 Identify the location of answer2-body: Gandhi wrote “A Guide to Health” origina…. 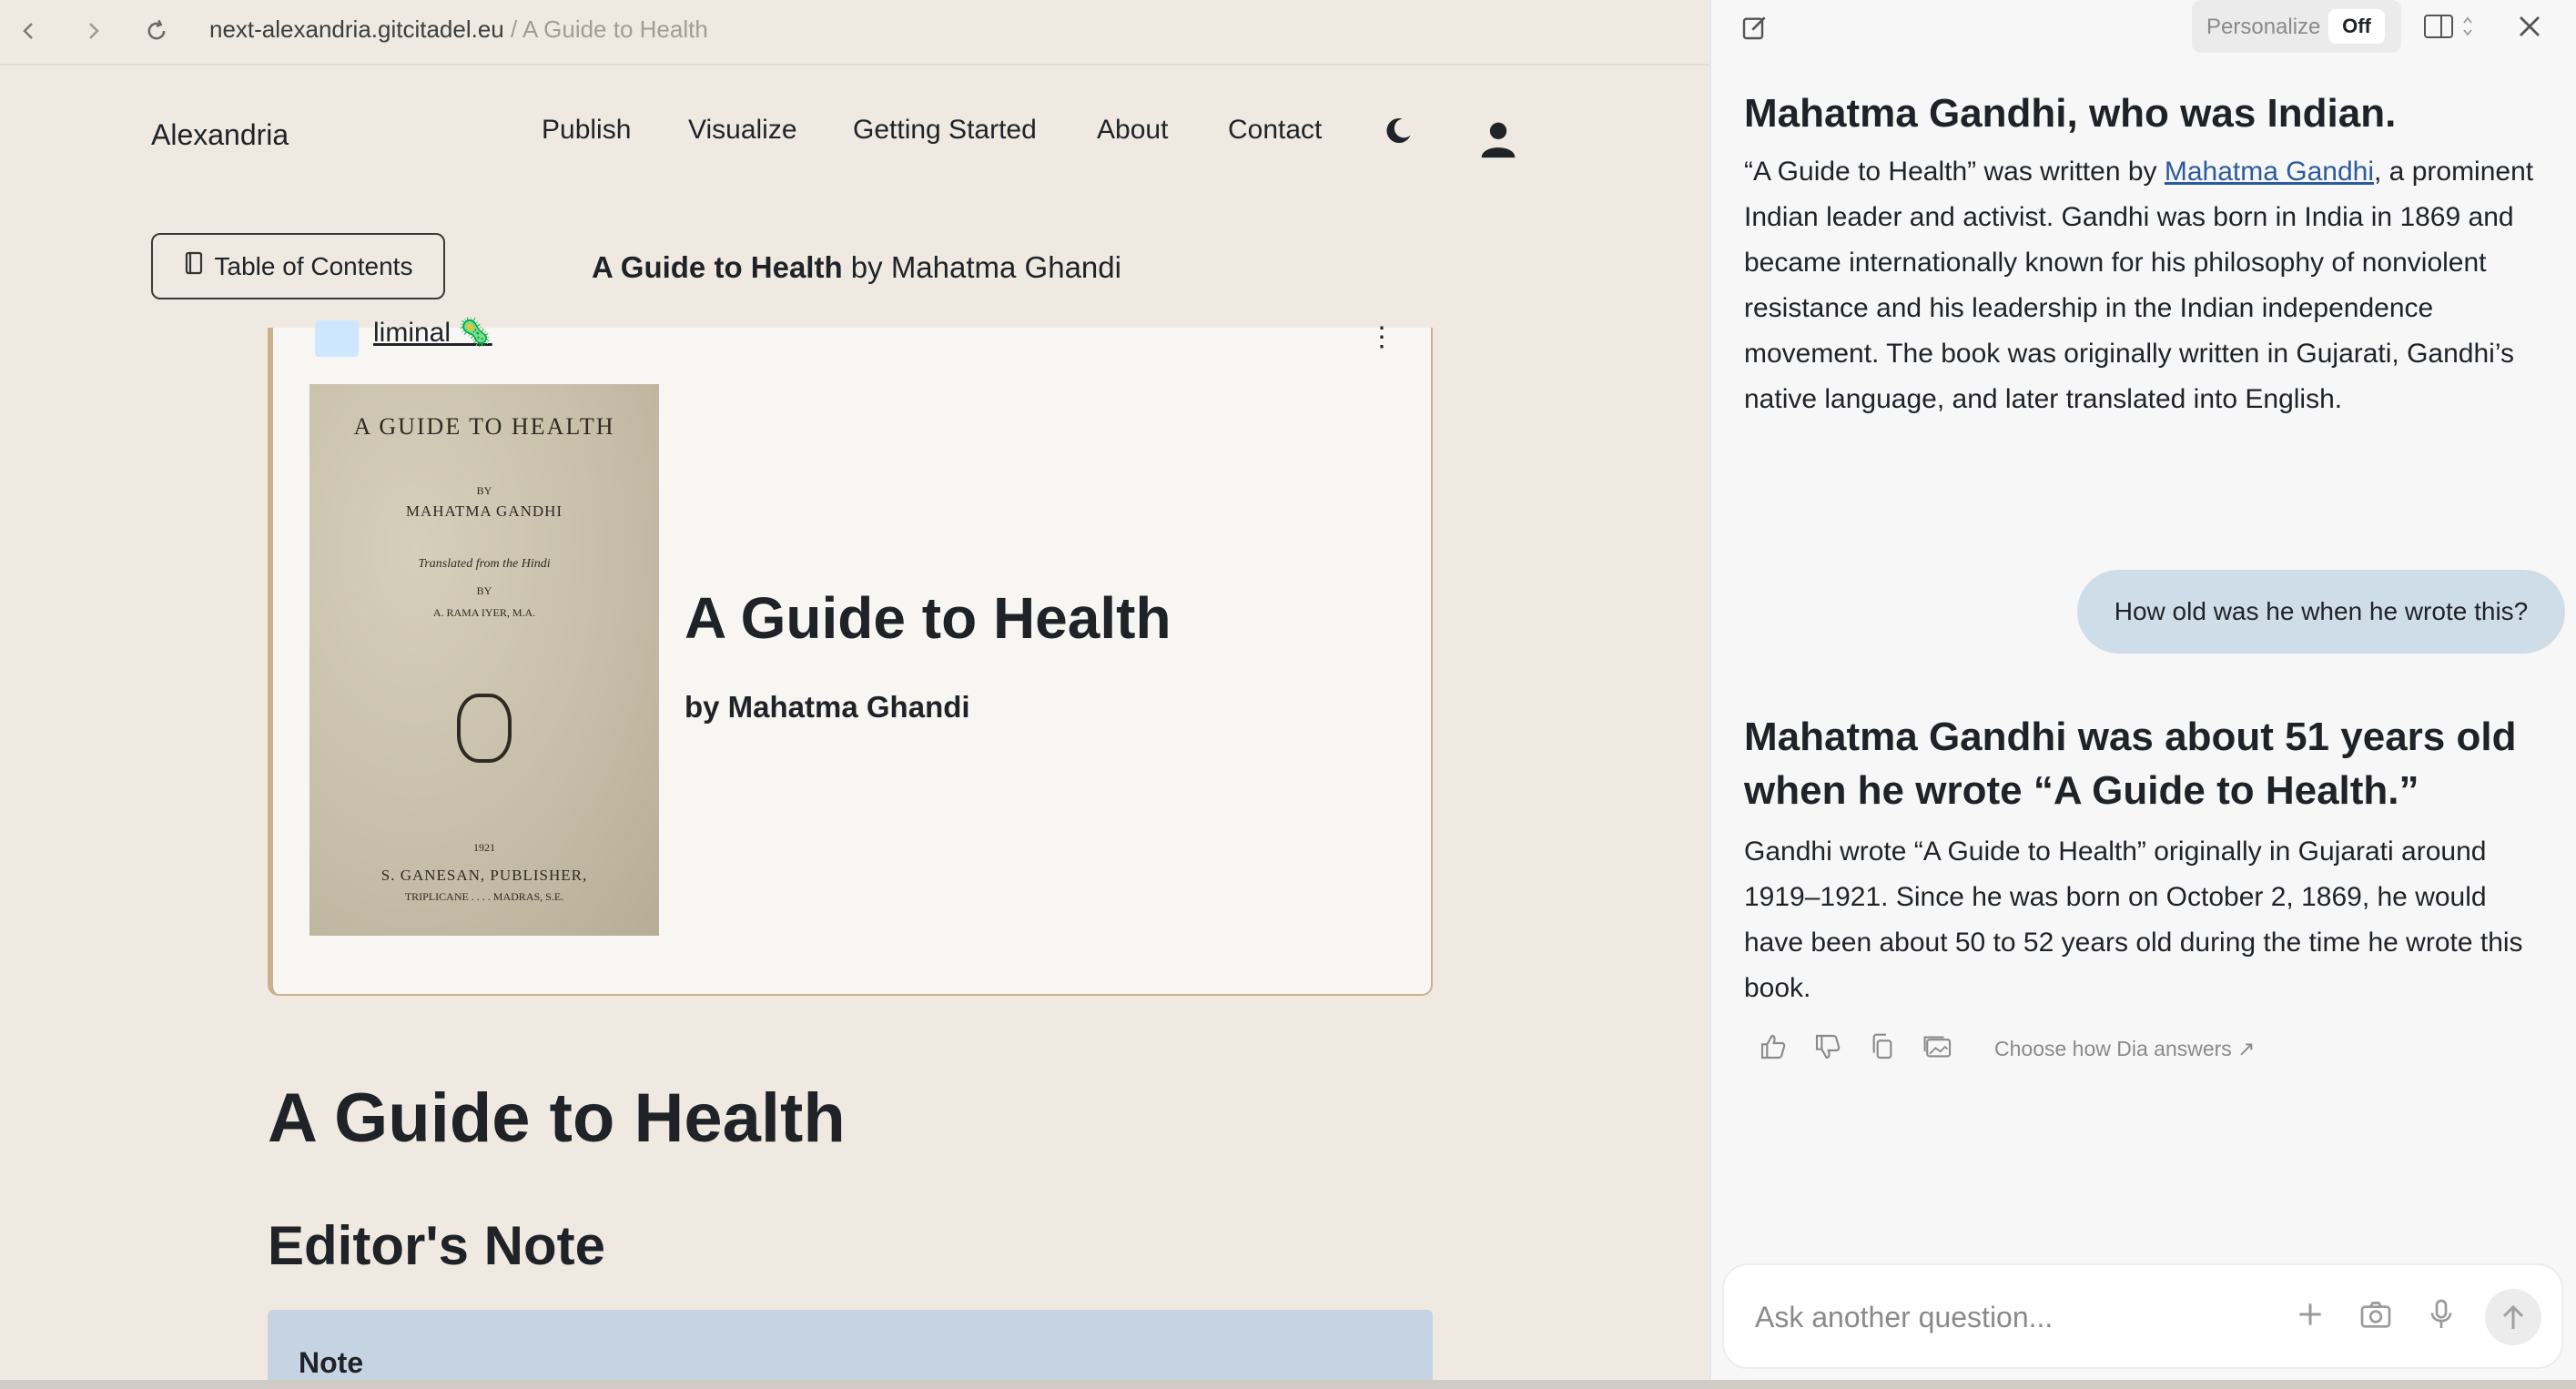
(2133, 919).